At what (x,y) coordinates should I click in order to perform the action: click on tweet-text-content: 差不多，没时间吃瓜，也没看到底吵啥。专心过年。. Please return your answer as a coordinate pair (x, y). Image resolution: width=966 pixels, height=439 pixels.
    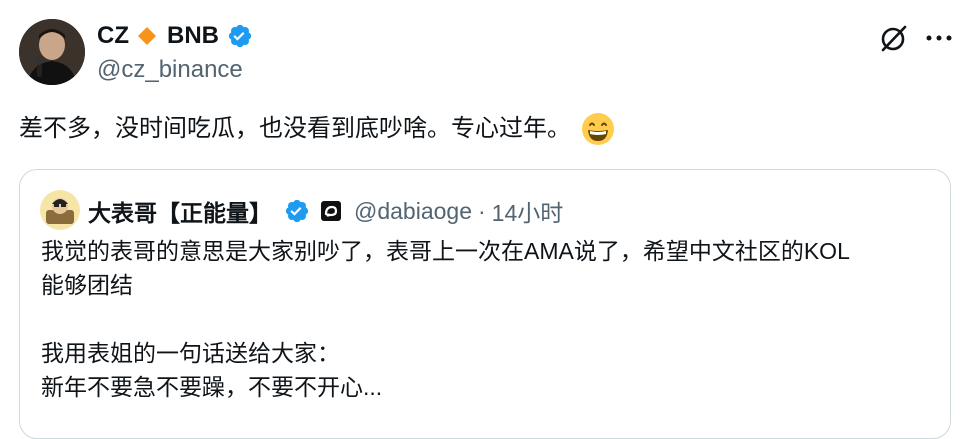
    Looking at the image, I should click on (295, 128).